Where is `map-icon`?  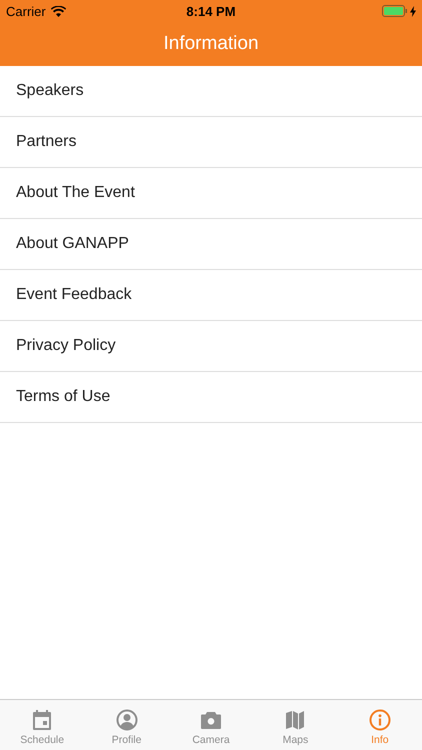 map-icon is located at coordinates (295, 719).